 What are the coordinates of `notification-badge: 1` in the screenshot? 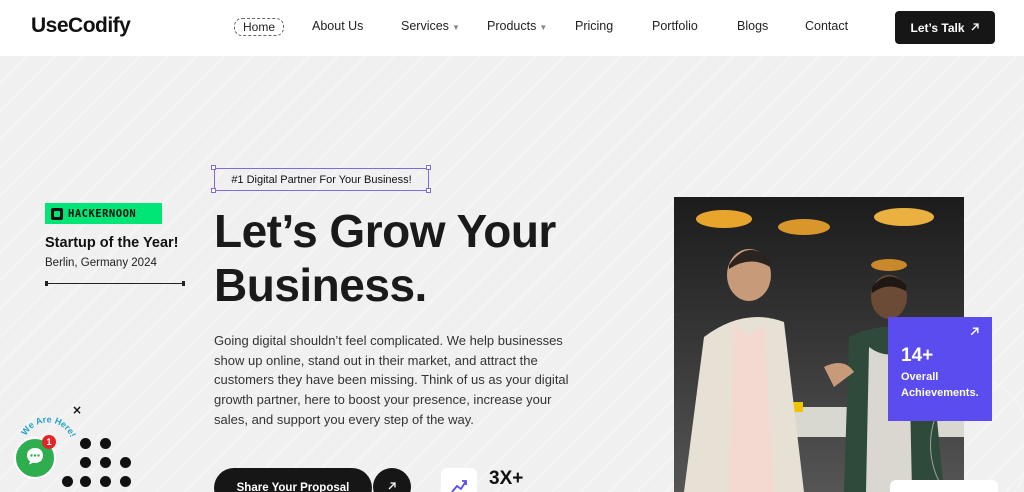 It's located at (49, 442).